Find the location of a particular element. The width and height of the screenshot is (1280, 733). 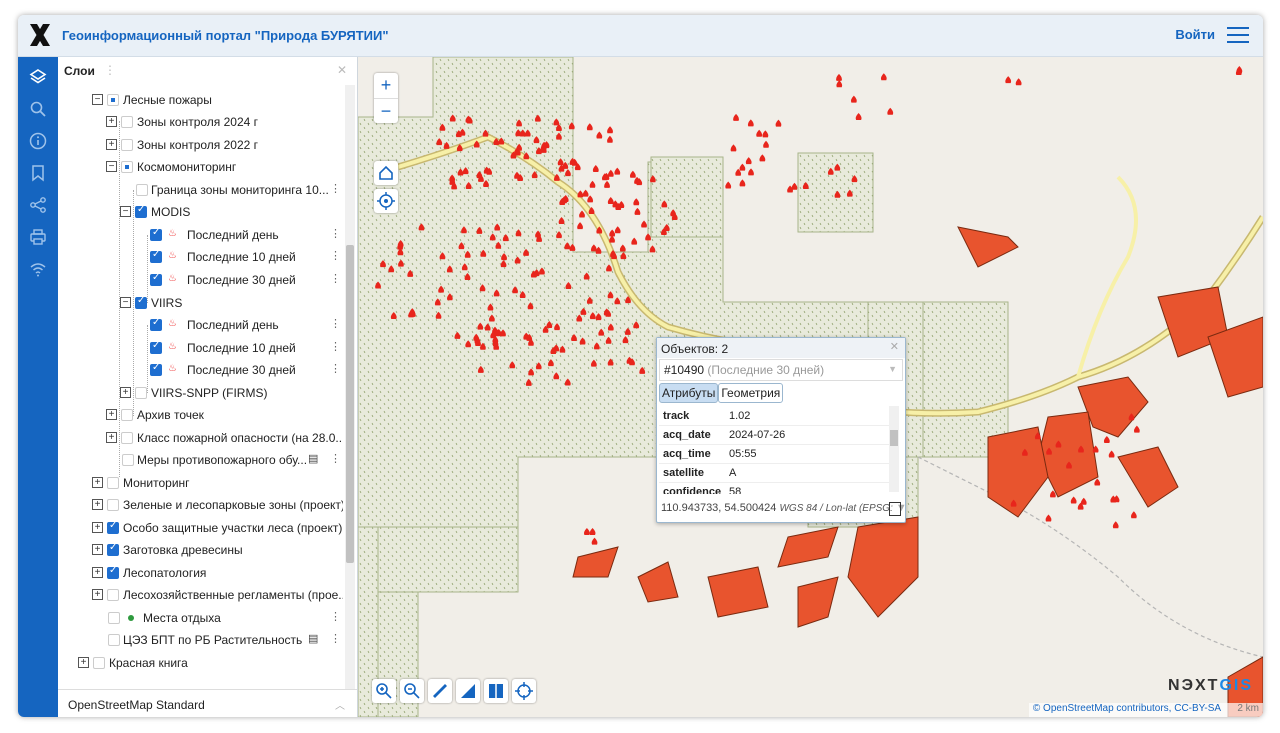

copy-icon is located at coordinates (895, 509).